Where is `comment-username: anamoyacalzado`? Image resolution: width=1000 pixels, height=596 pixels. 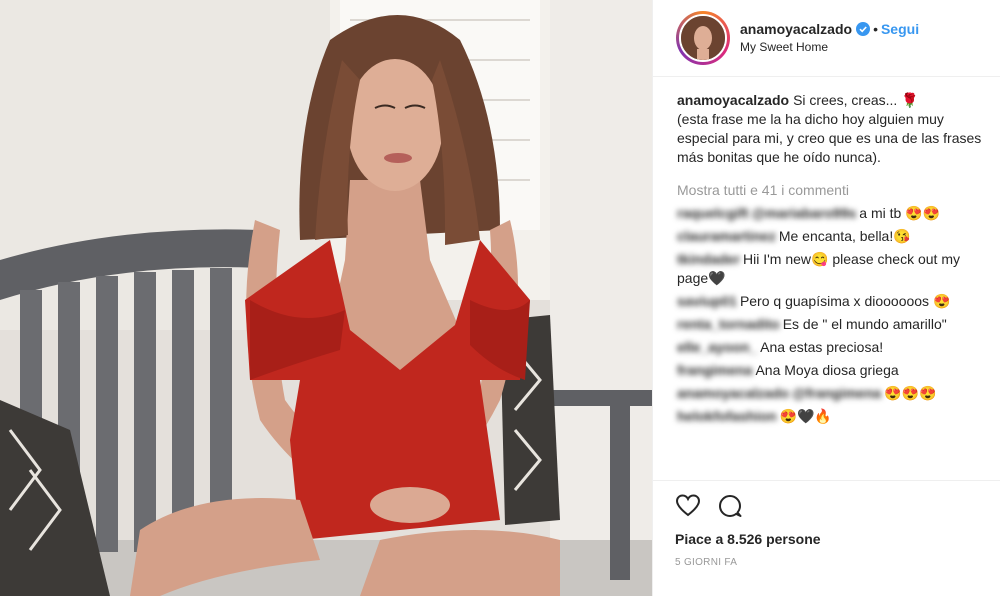
comment-username: anamoyacalzado is located at coordinates (733, 393).